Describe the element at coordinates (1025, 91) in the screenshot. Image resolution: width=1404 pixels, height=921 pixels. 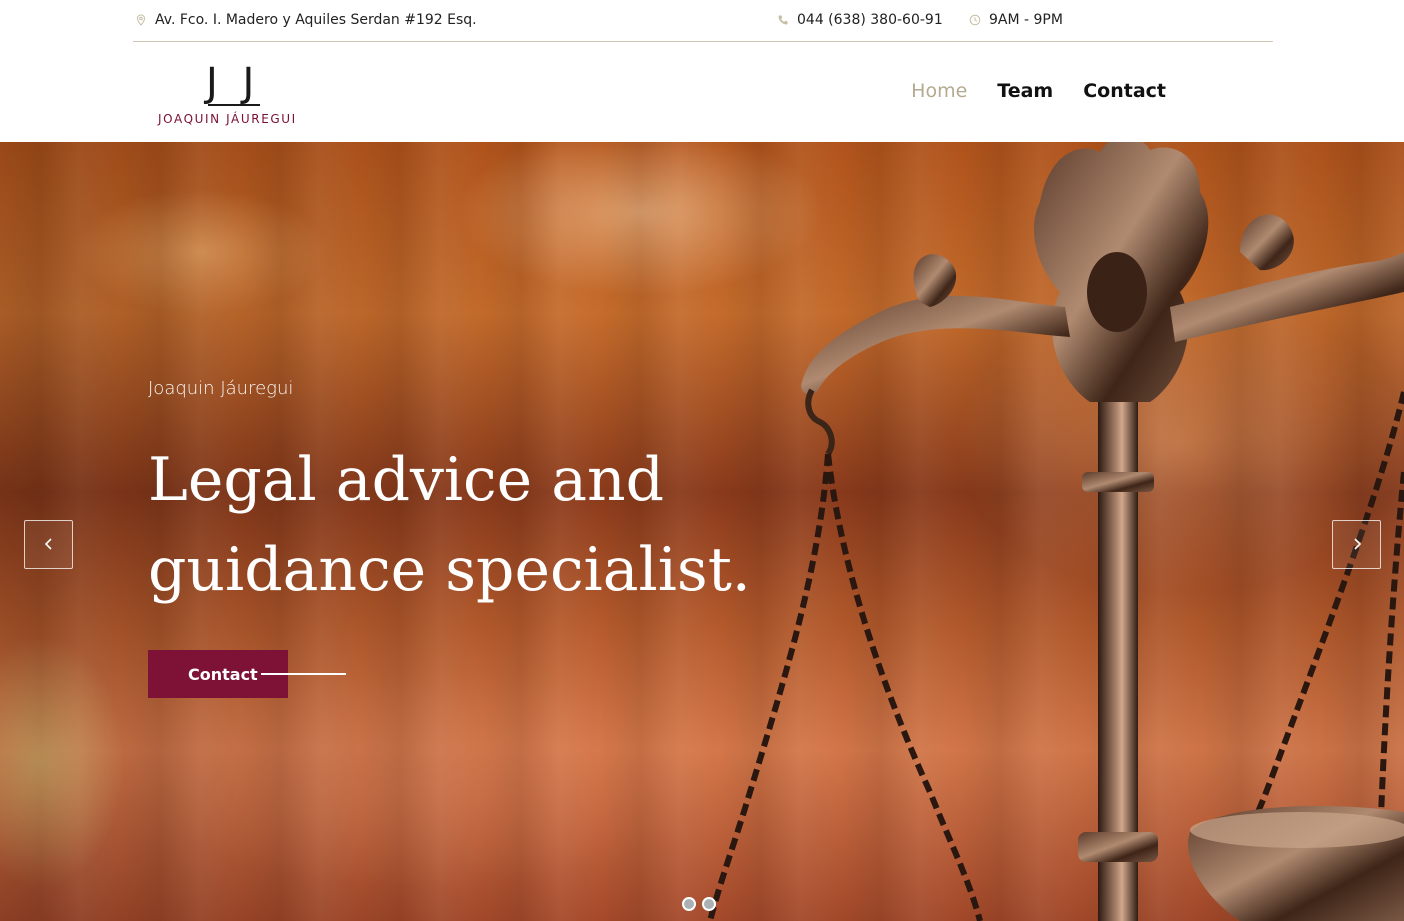
I see `nav-item-team: Team` at that location.